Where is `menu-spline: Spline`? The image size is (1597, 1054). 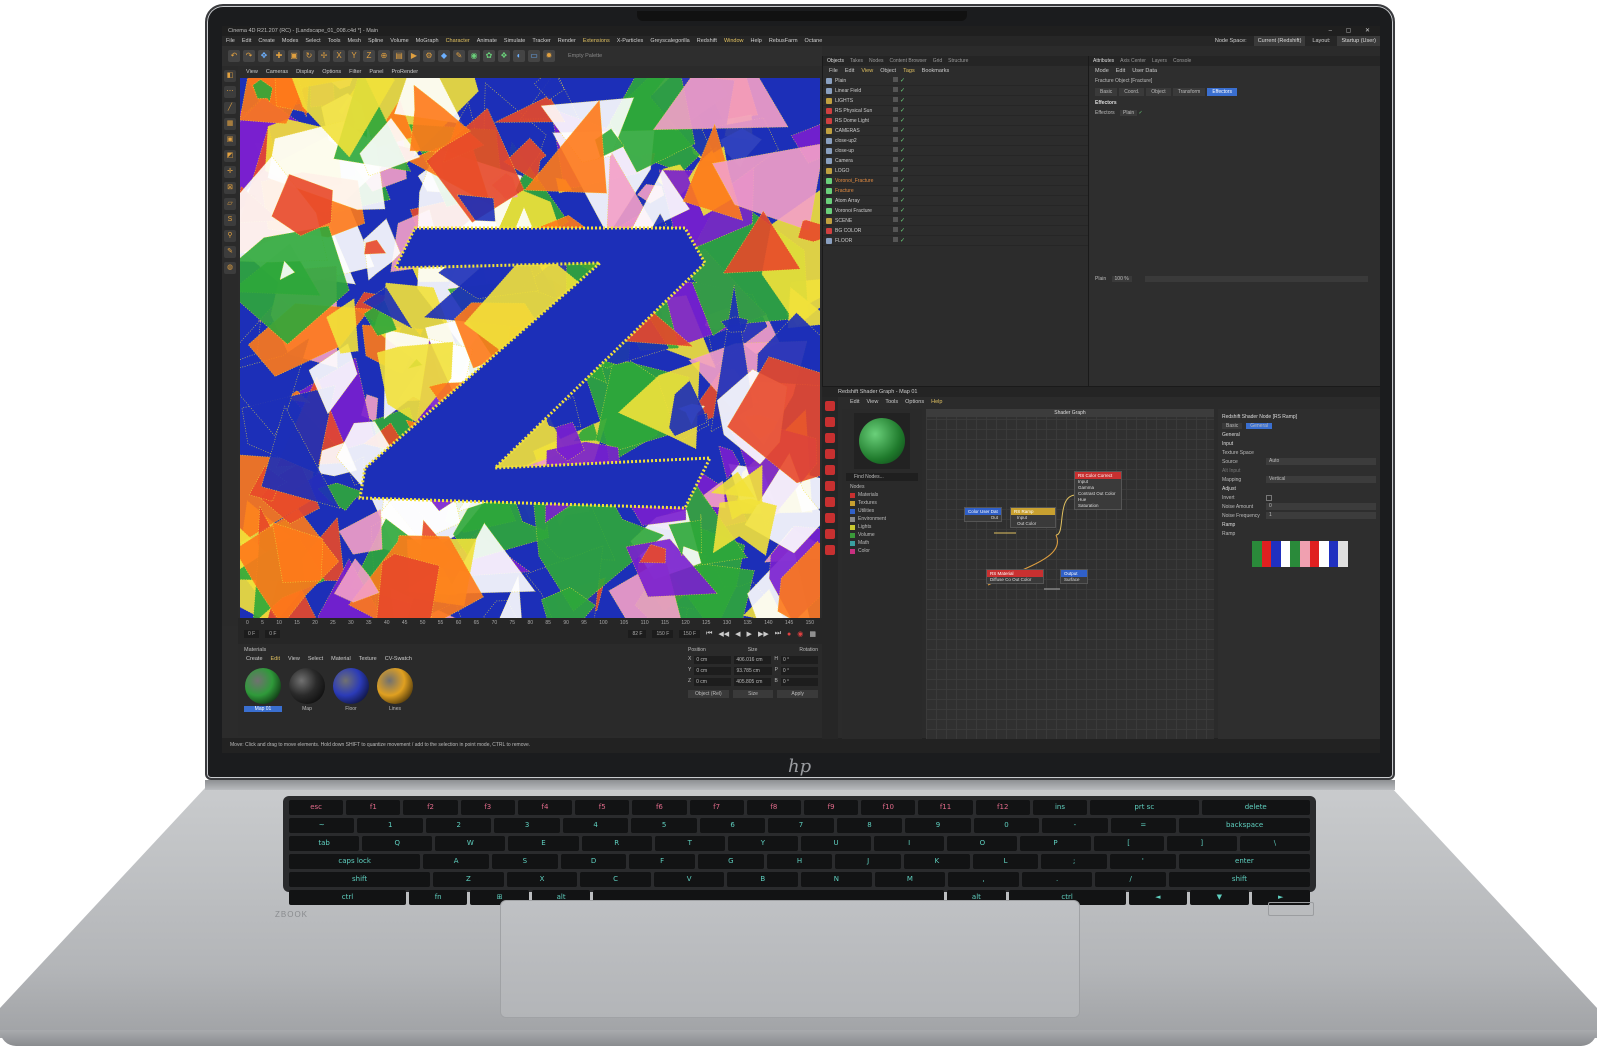 menu-spline: Spline is located at coordinates (375, 41).